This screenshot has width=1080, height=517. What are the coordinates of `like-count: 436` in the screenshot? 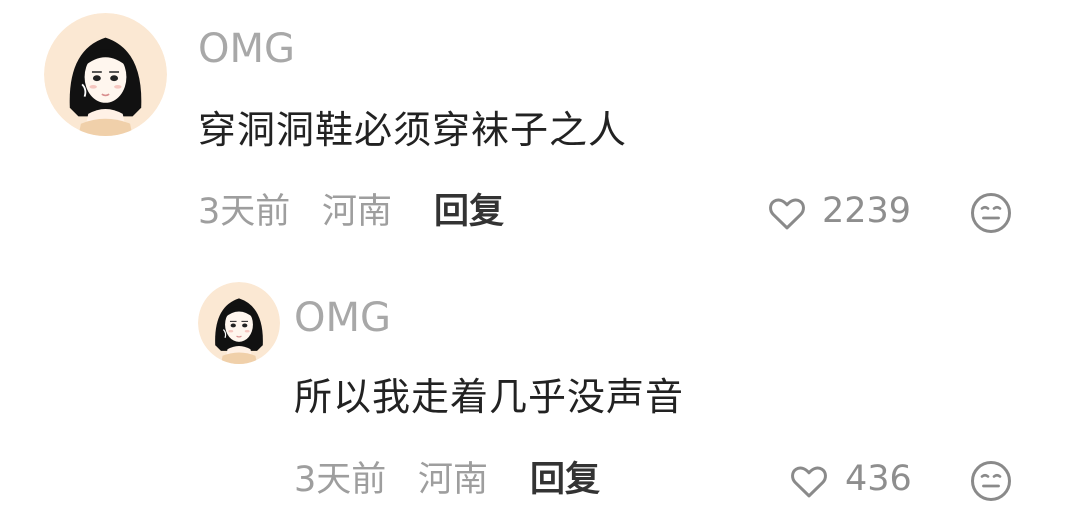 It's located at (878, 479).